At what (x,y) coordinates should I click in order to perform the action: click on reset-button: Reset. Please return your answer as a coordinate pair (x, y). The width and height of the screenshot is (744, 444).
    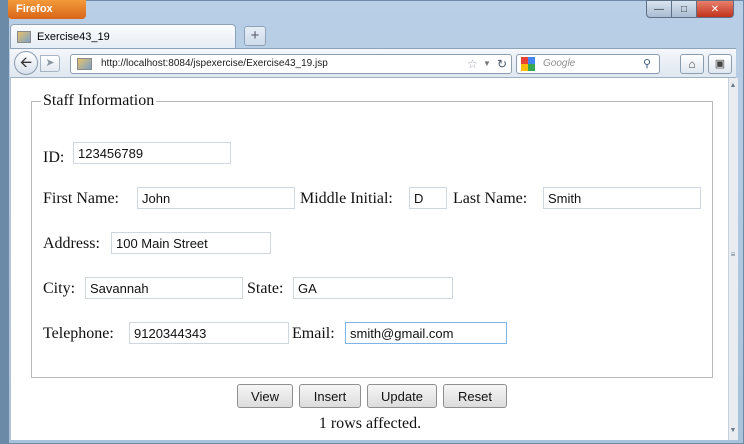
    Looking at the image, I should click on (475, 396).